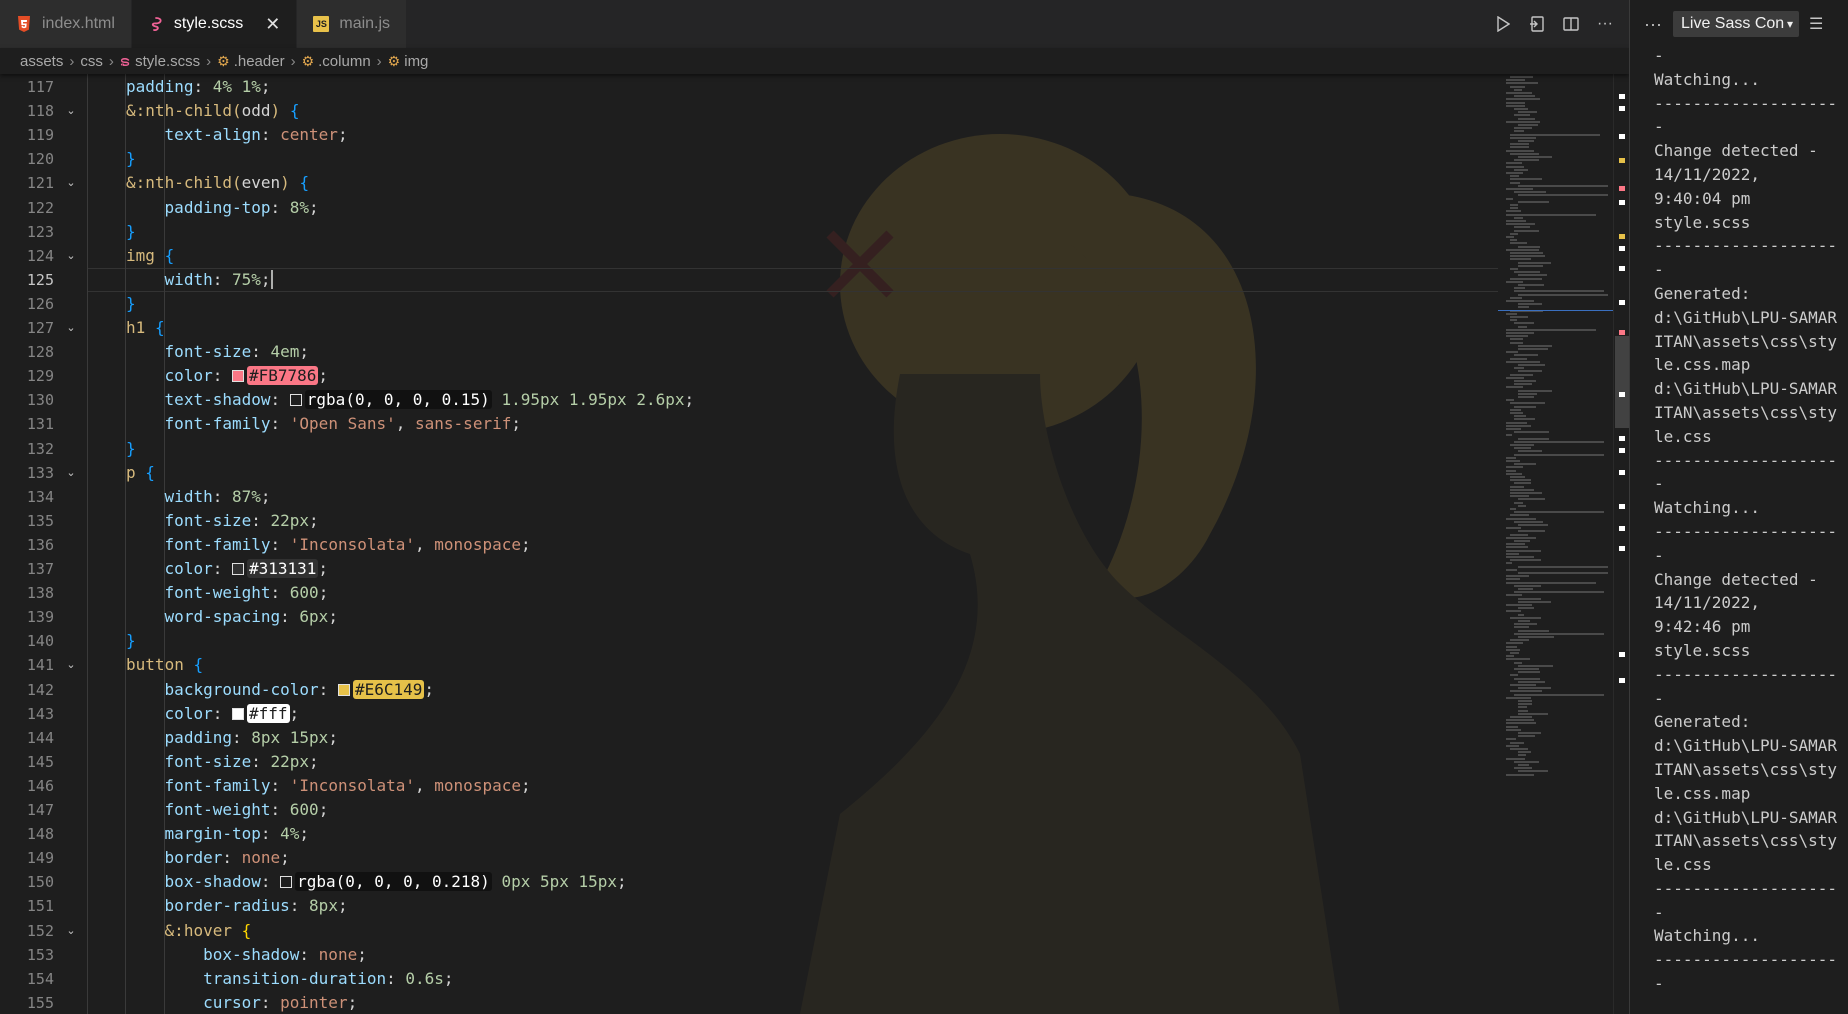 This screenshot has width=1848, height=1014. Describe the element at coordinates (1537, 24) in the screenshot. I see `open-changes-icon` at that location.